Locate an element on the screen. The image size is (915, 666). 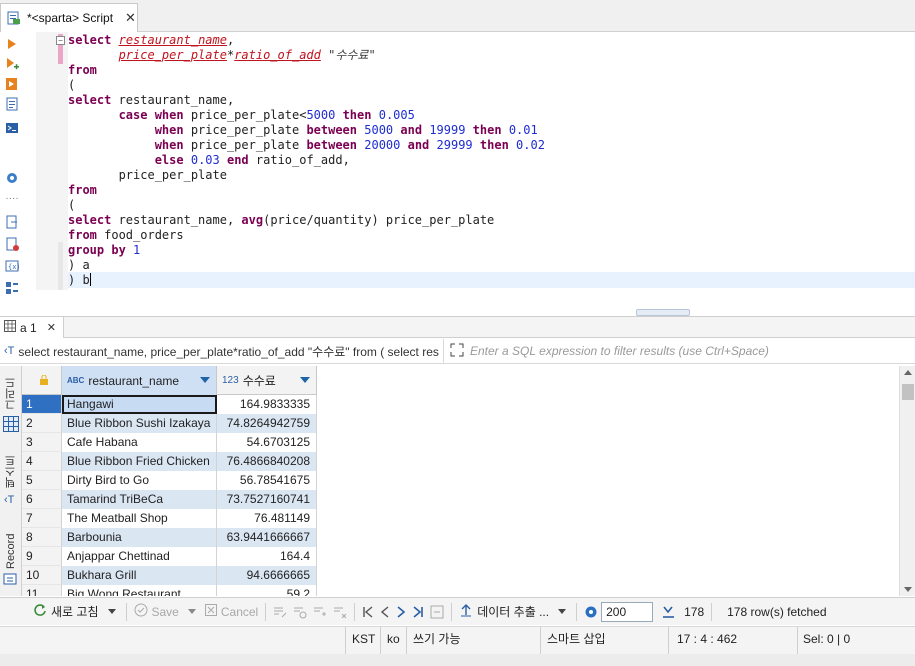
document-error-icon is located at coordinates (12, 244).